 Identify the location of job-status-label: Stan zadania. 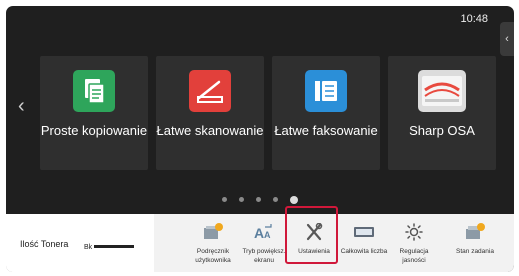
(475, 251).